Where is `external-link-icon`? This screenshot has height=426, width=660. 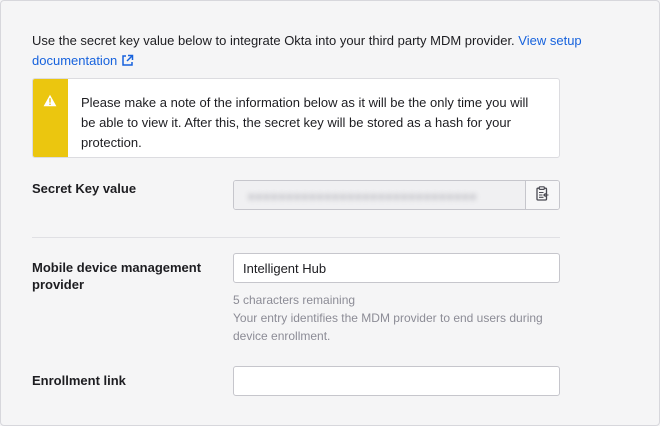 external-link-icon is located at coordinates (127, 63).